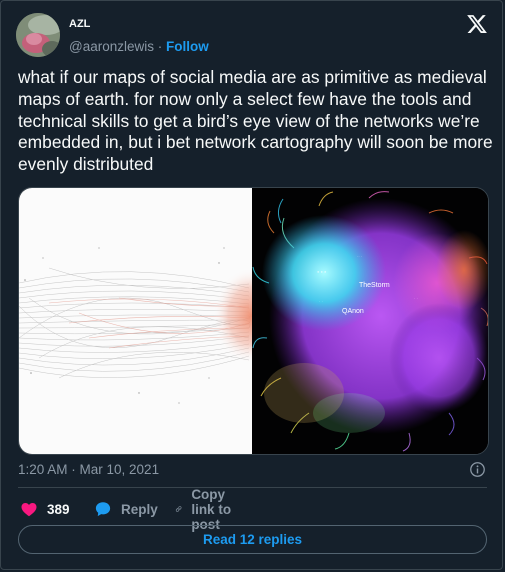  Describe the element at coordinates (477, 24) in the screenshot. I see `x-logo-icon` at that location.